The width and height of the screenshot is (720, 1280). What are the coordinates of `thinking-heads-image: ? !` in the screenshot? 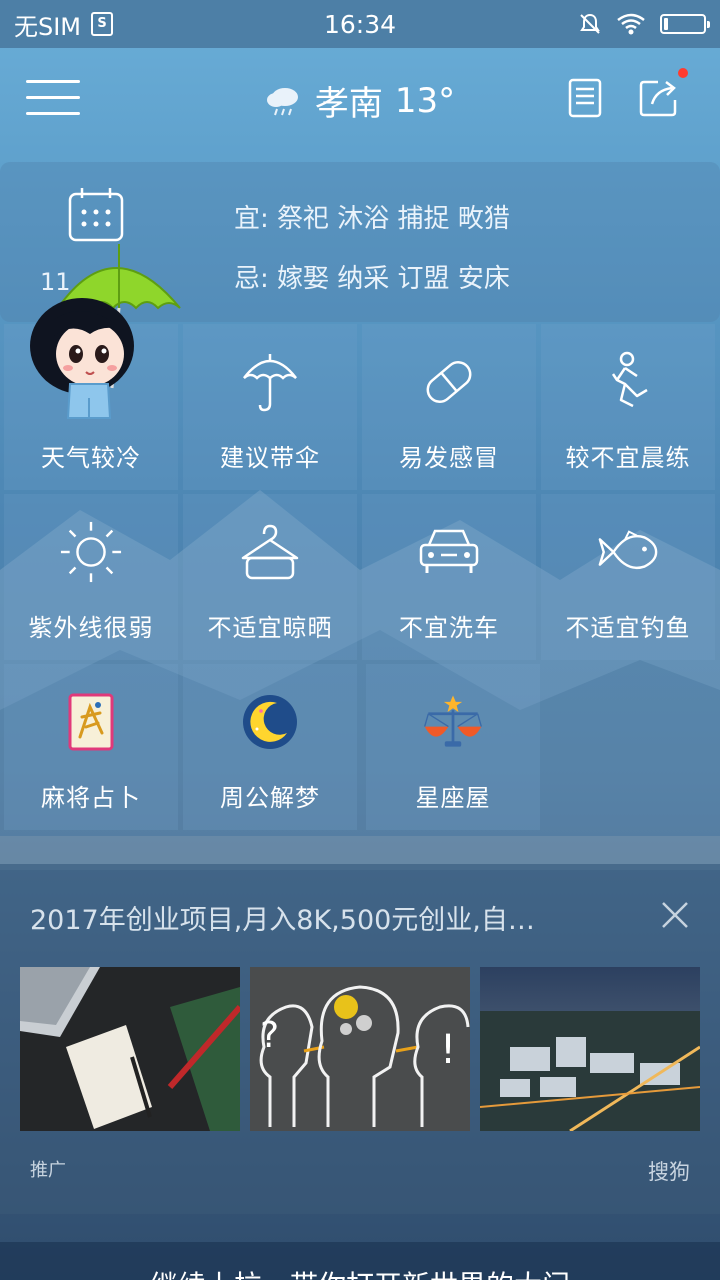 It's located at (360, 1049).